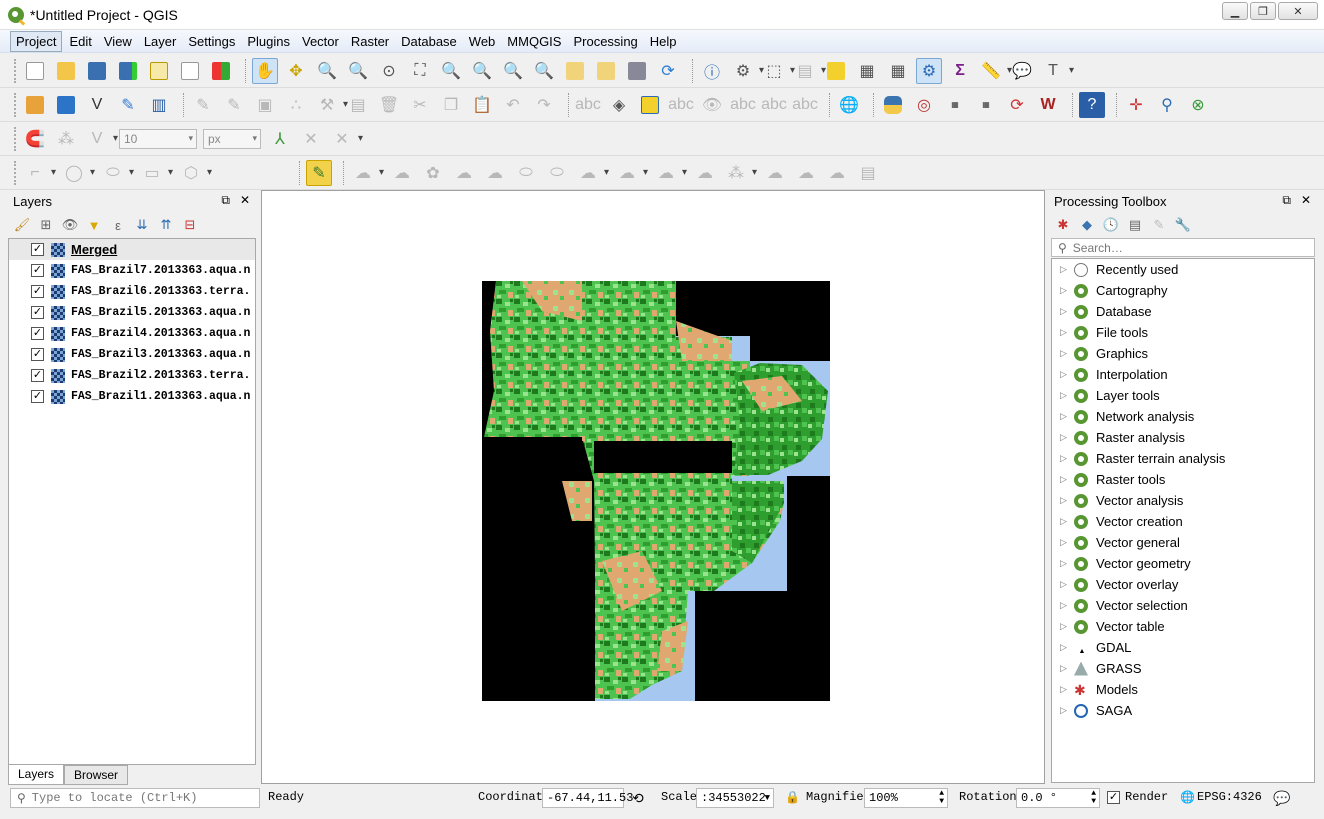  I want to click on menu-database: Database, so click(429, 41).